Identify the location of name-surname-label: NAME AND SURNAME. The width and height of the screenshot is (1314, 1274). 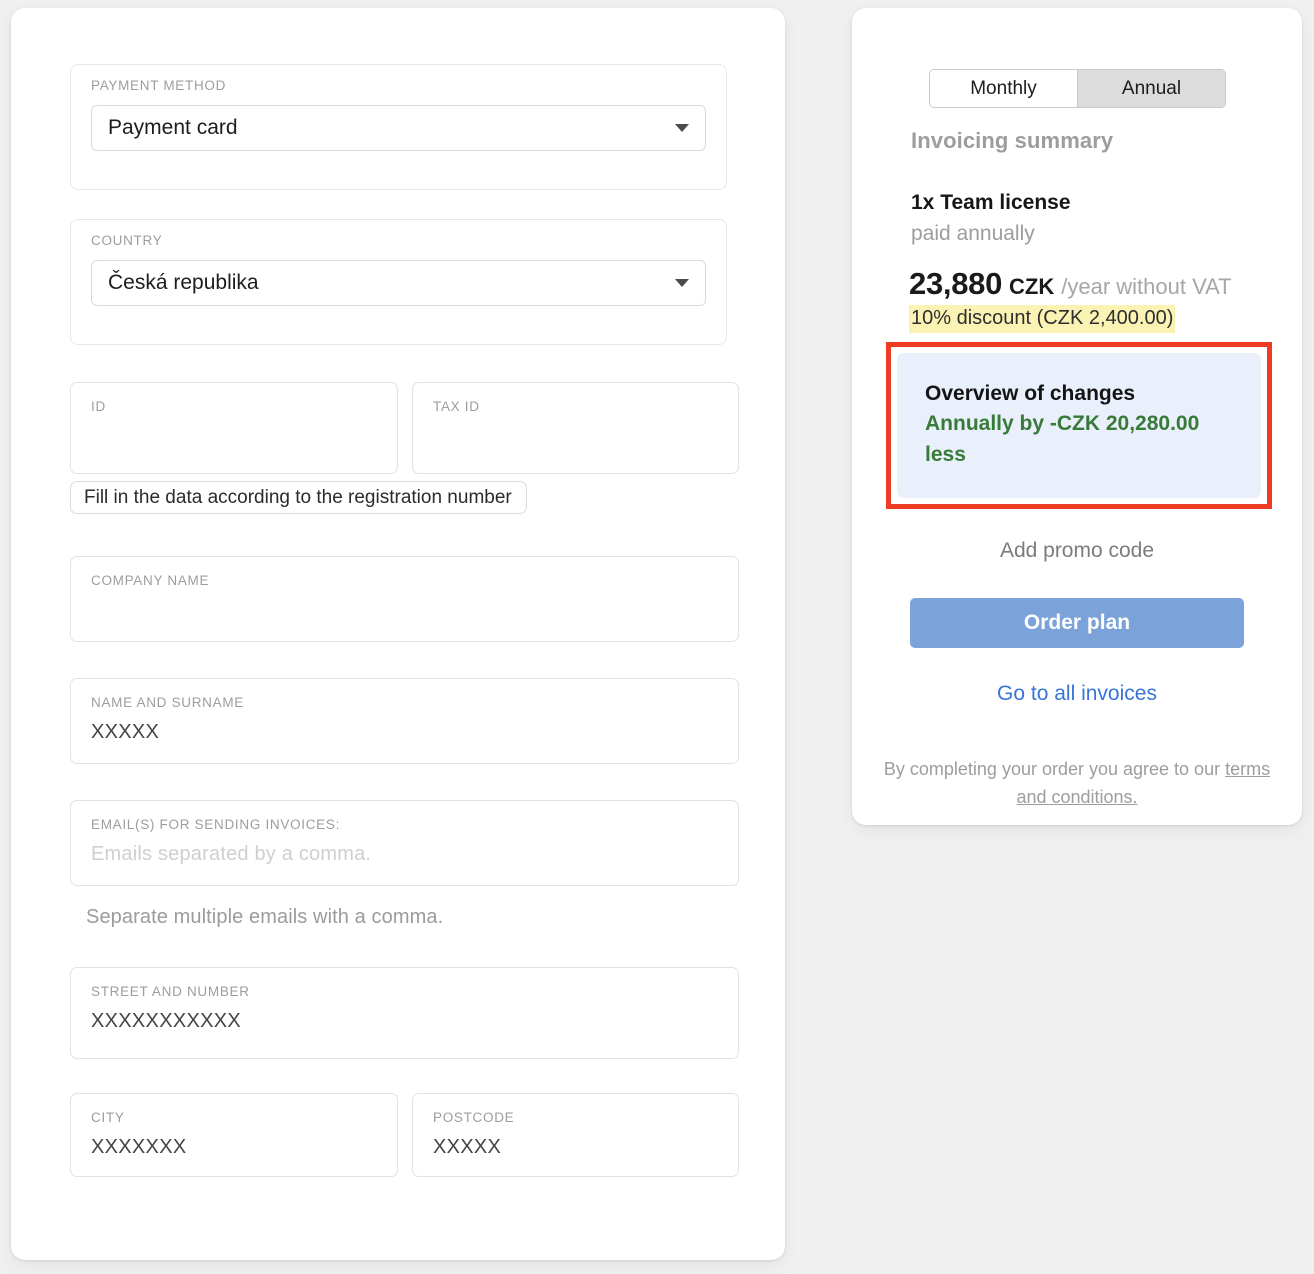
(167, 702).